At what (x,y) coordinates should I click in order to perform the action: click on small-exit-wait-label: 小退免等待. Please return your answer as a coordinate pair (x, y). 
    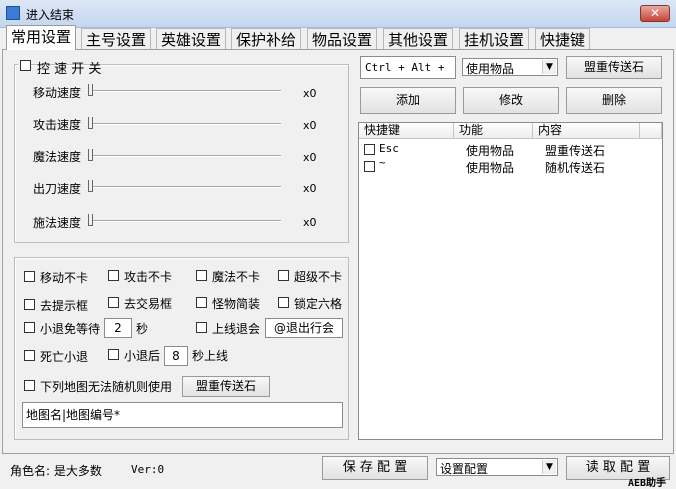
    Looking at the image, I should click on (70, 329).